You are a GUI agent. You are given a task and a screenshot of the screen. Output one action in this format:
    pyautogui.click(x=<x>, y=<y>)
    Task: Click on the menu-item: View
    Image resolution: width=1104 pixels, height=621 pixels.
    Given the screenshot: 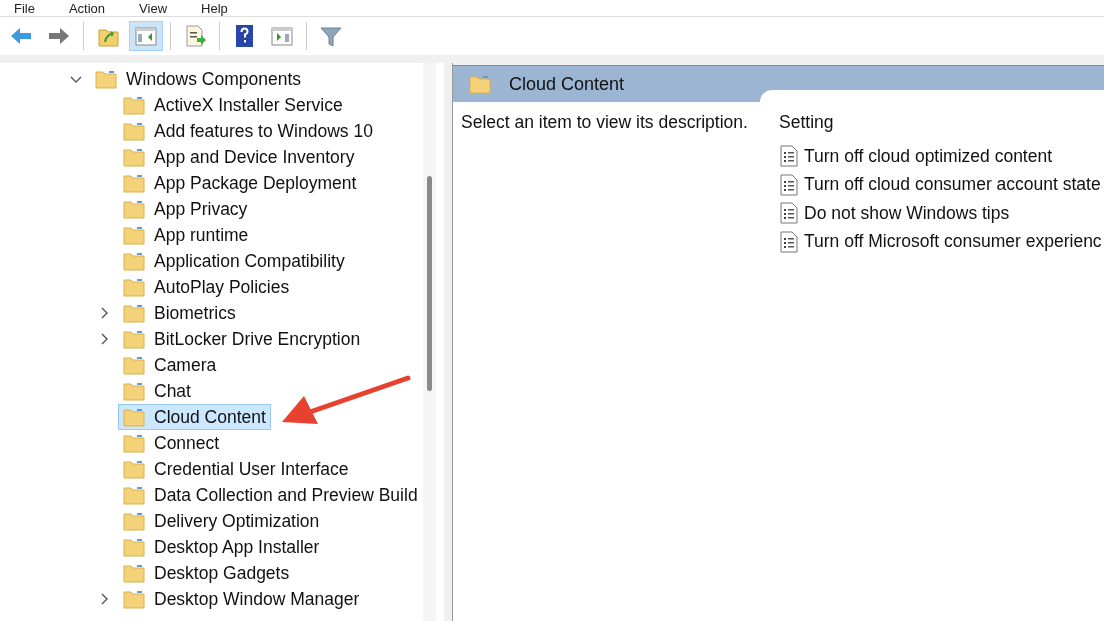 What is the action you would take?
    pyautogui.click(x=153, y=8)
    